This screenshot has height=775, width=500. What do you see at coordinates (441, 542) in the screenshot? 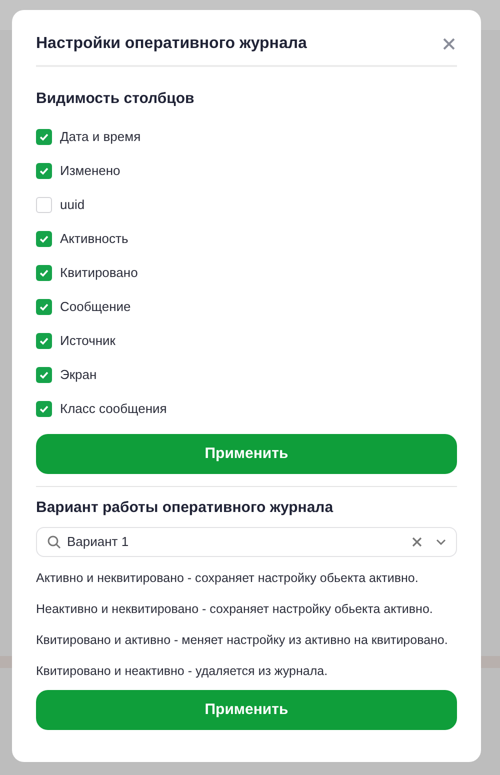
I see `chevron-down-icon` at bounding box center [441, 542].